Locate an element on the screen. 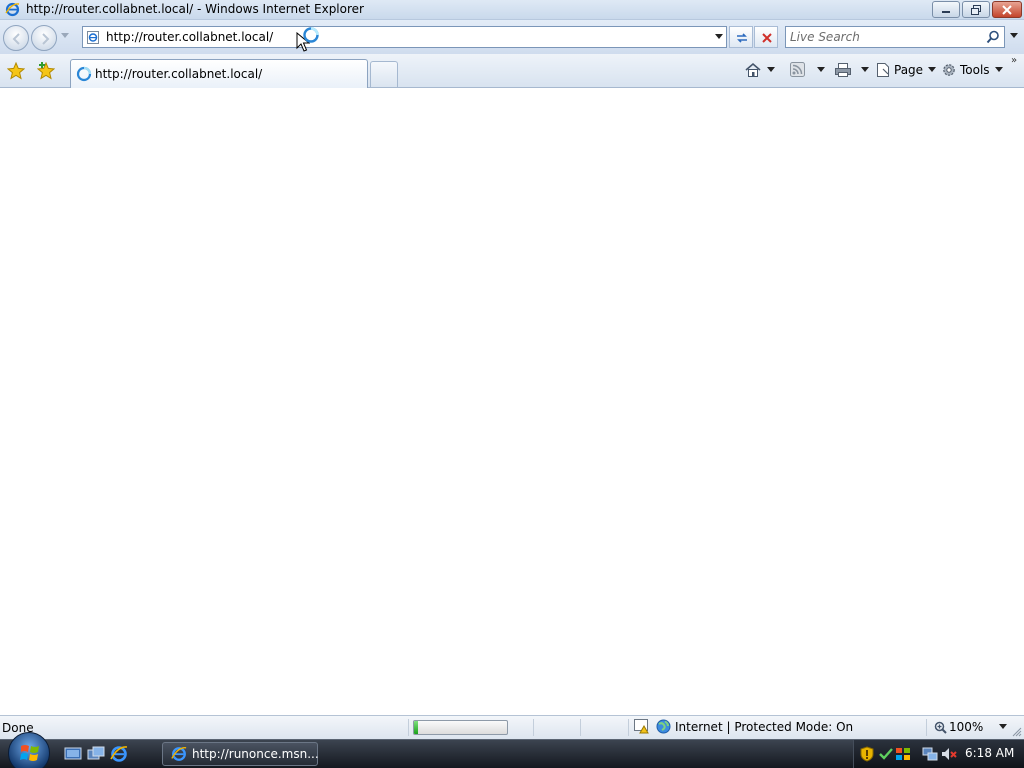  forward-arrow-icon is located at coordinates (46, 39).